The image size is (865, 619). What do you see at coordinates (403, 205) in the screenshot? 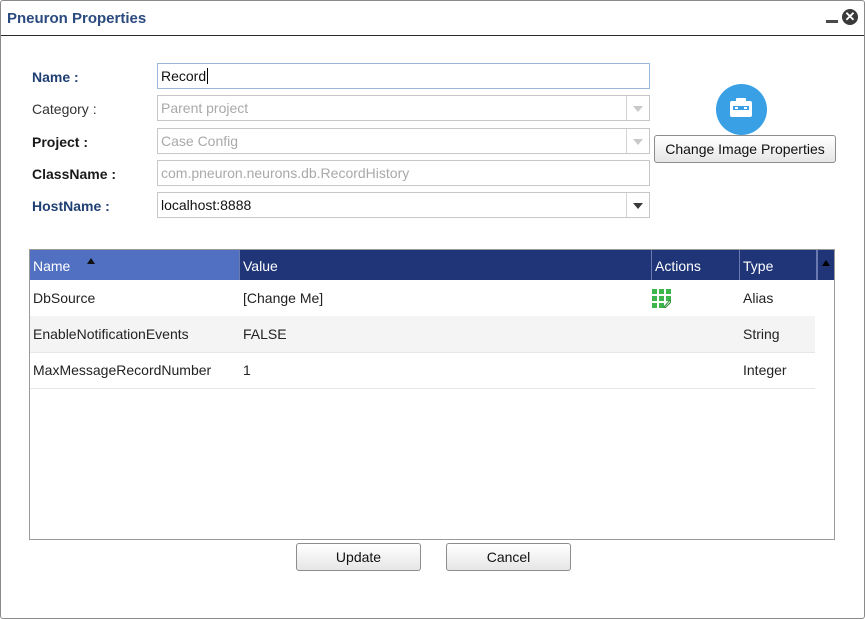
I see `hostname-select: localhost:8888` at bounding box center [403, 205].